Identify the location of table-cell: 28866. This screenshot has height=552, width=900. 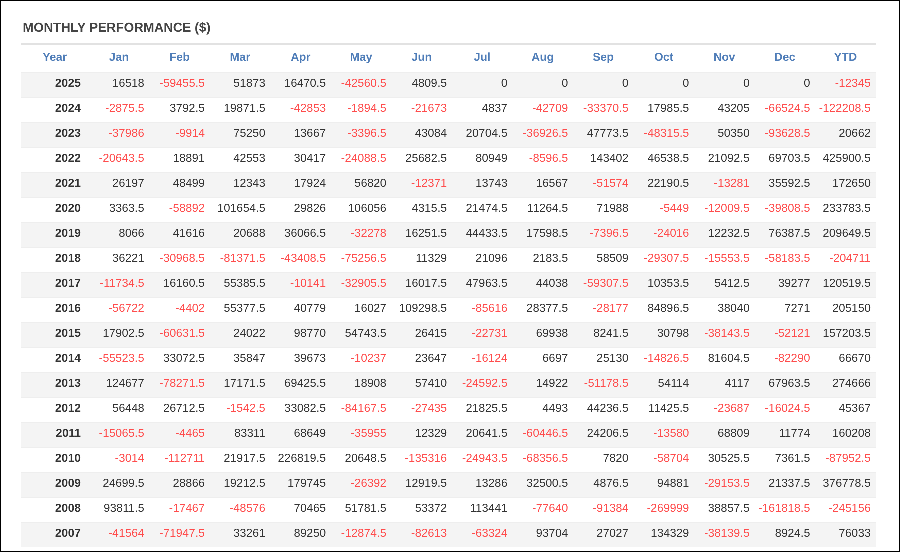
(180, 484).